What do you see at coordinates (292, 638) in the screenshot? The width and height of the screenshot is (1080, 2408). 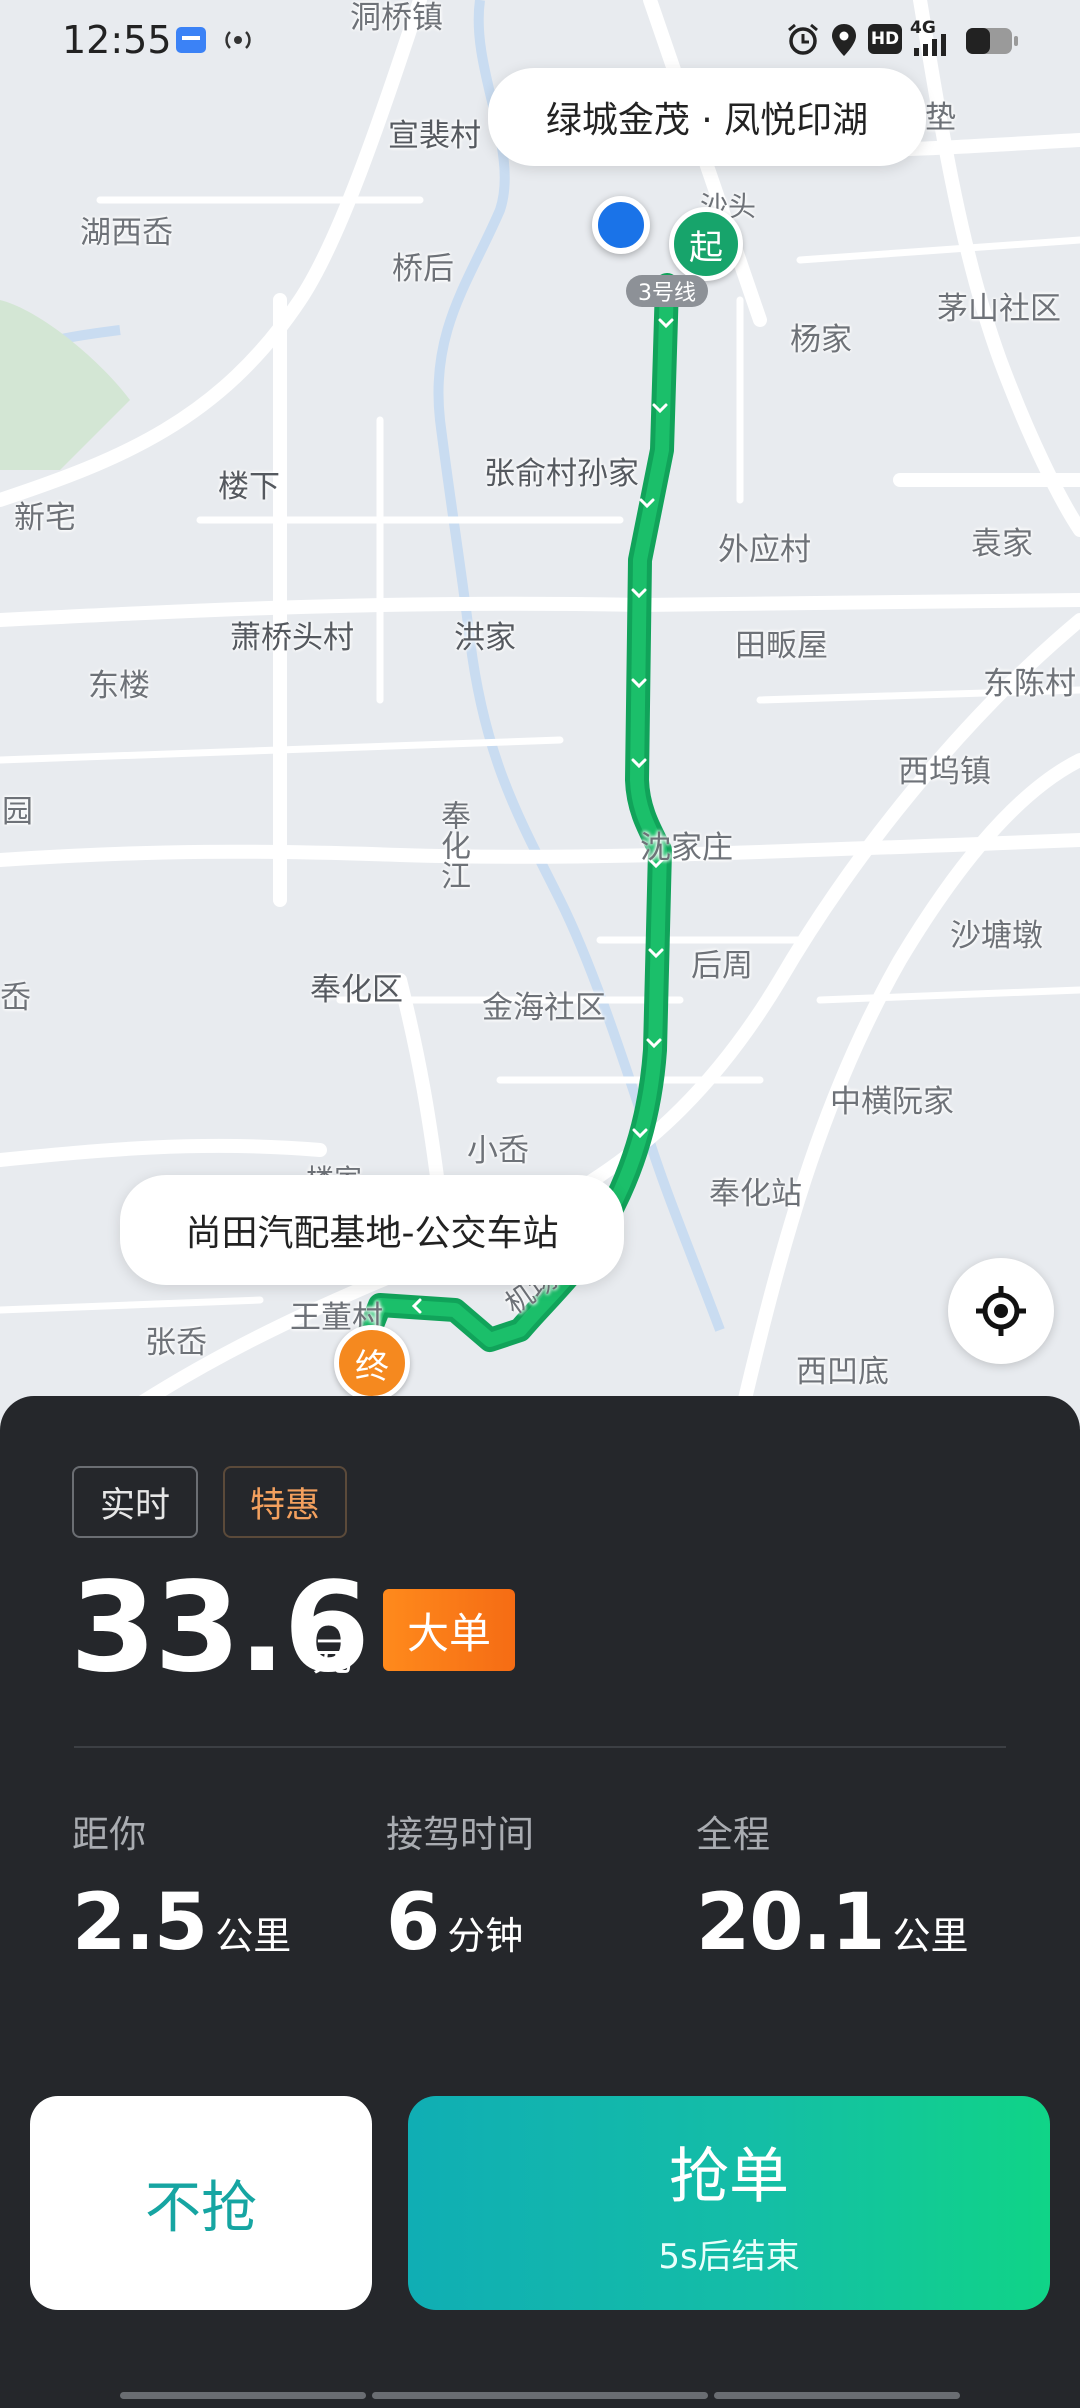 I see `place-label: 萧桥头村` at bounding box center [292, 638].